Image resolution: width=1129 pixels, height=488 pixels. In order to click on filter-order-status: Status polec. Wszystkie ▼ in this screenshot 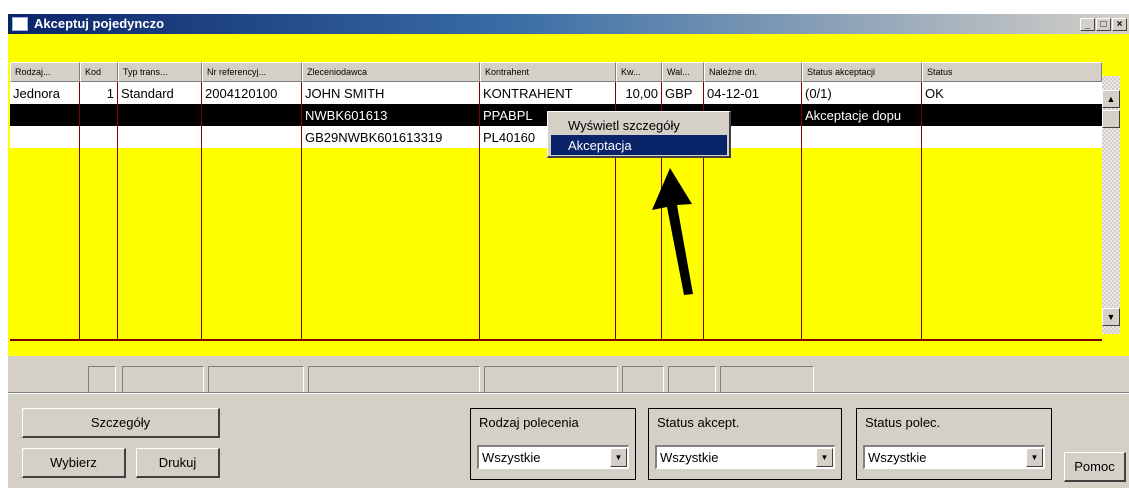, I will do `click(954, 444)`.